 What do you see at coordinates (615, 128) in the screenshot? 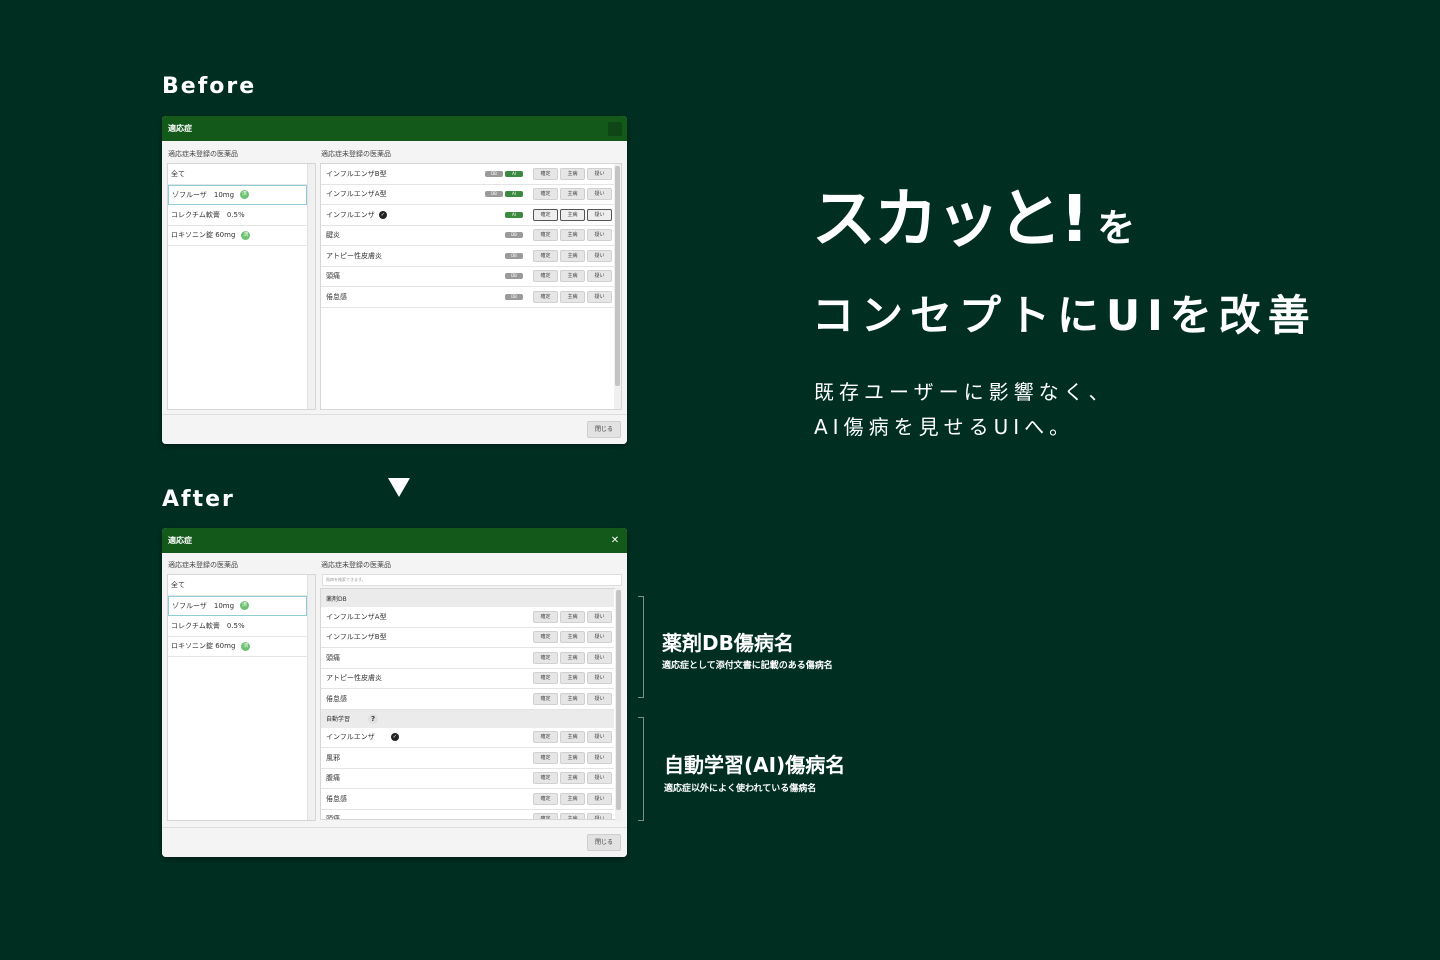
I see `close-button` at bounding box center [615, 128].